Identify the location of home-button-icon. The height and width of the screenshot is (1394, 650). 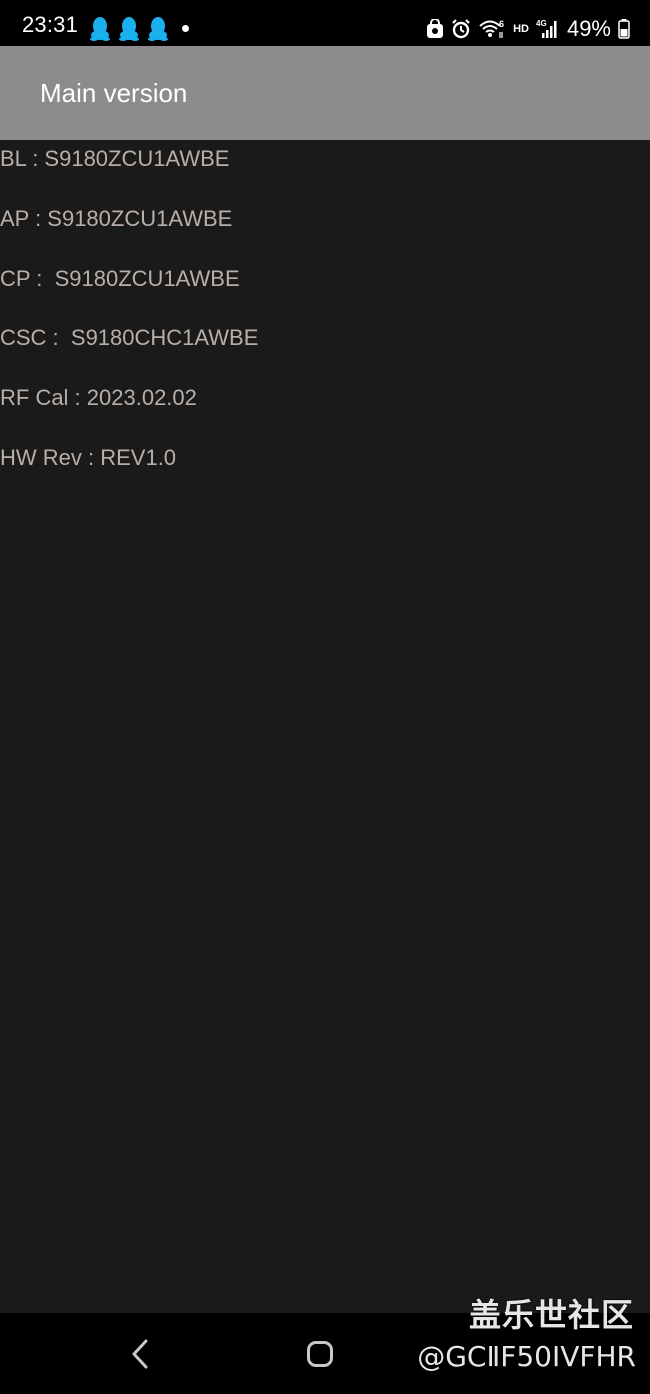
(320, 1354).